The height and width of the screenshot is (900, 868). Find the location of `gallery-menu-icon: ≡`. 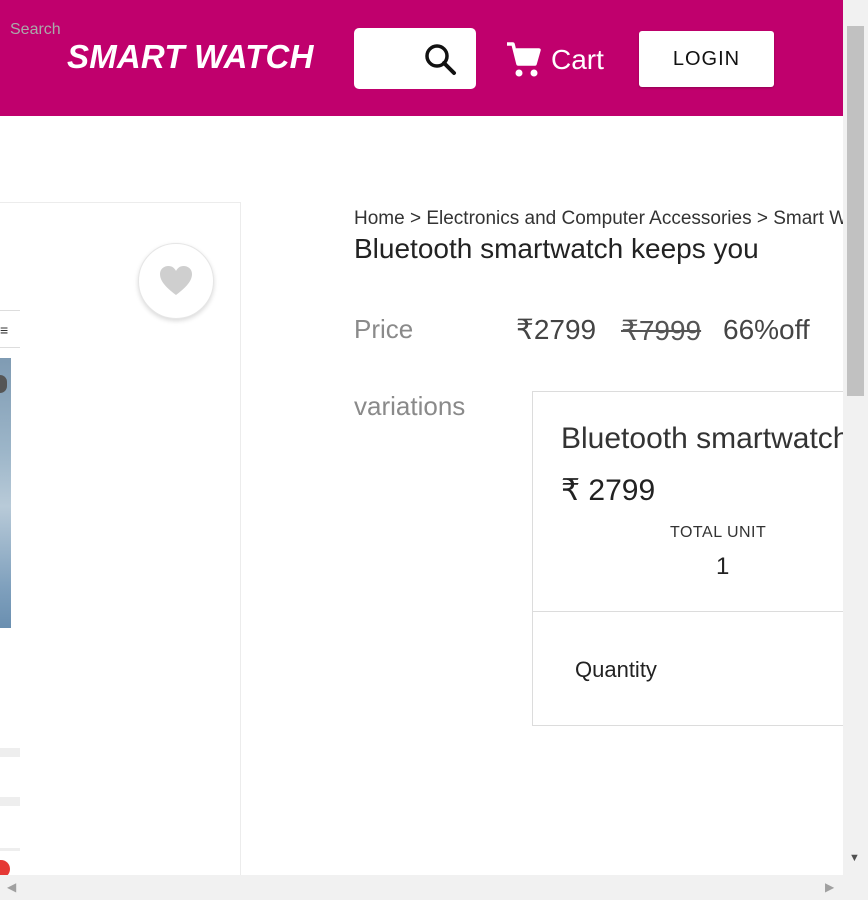

gallery-menu-icon: ≡ is located at coordinates (4, 330).